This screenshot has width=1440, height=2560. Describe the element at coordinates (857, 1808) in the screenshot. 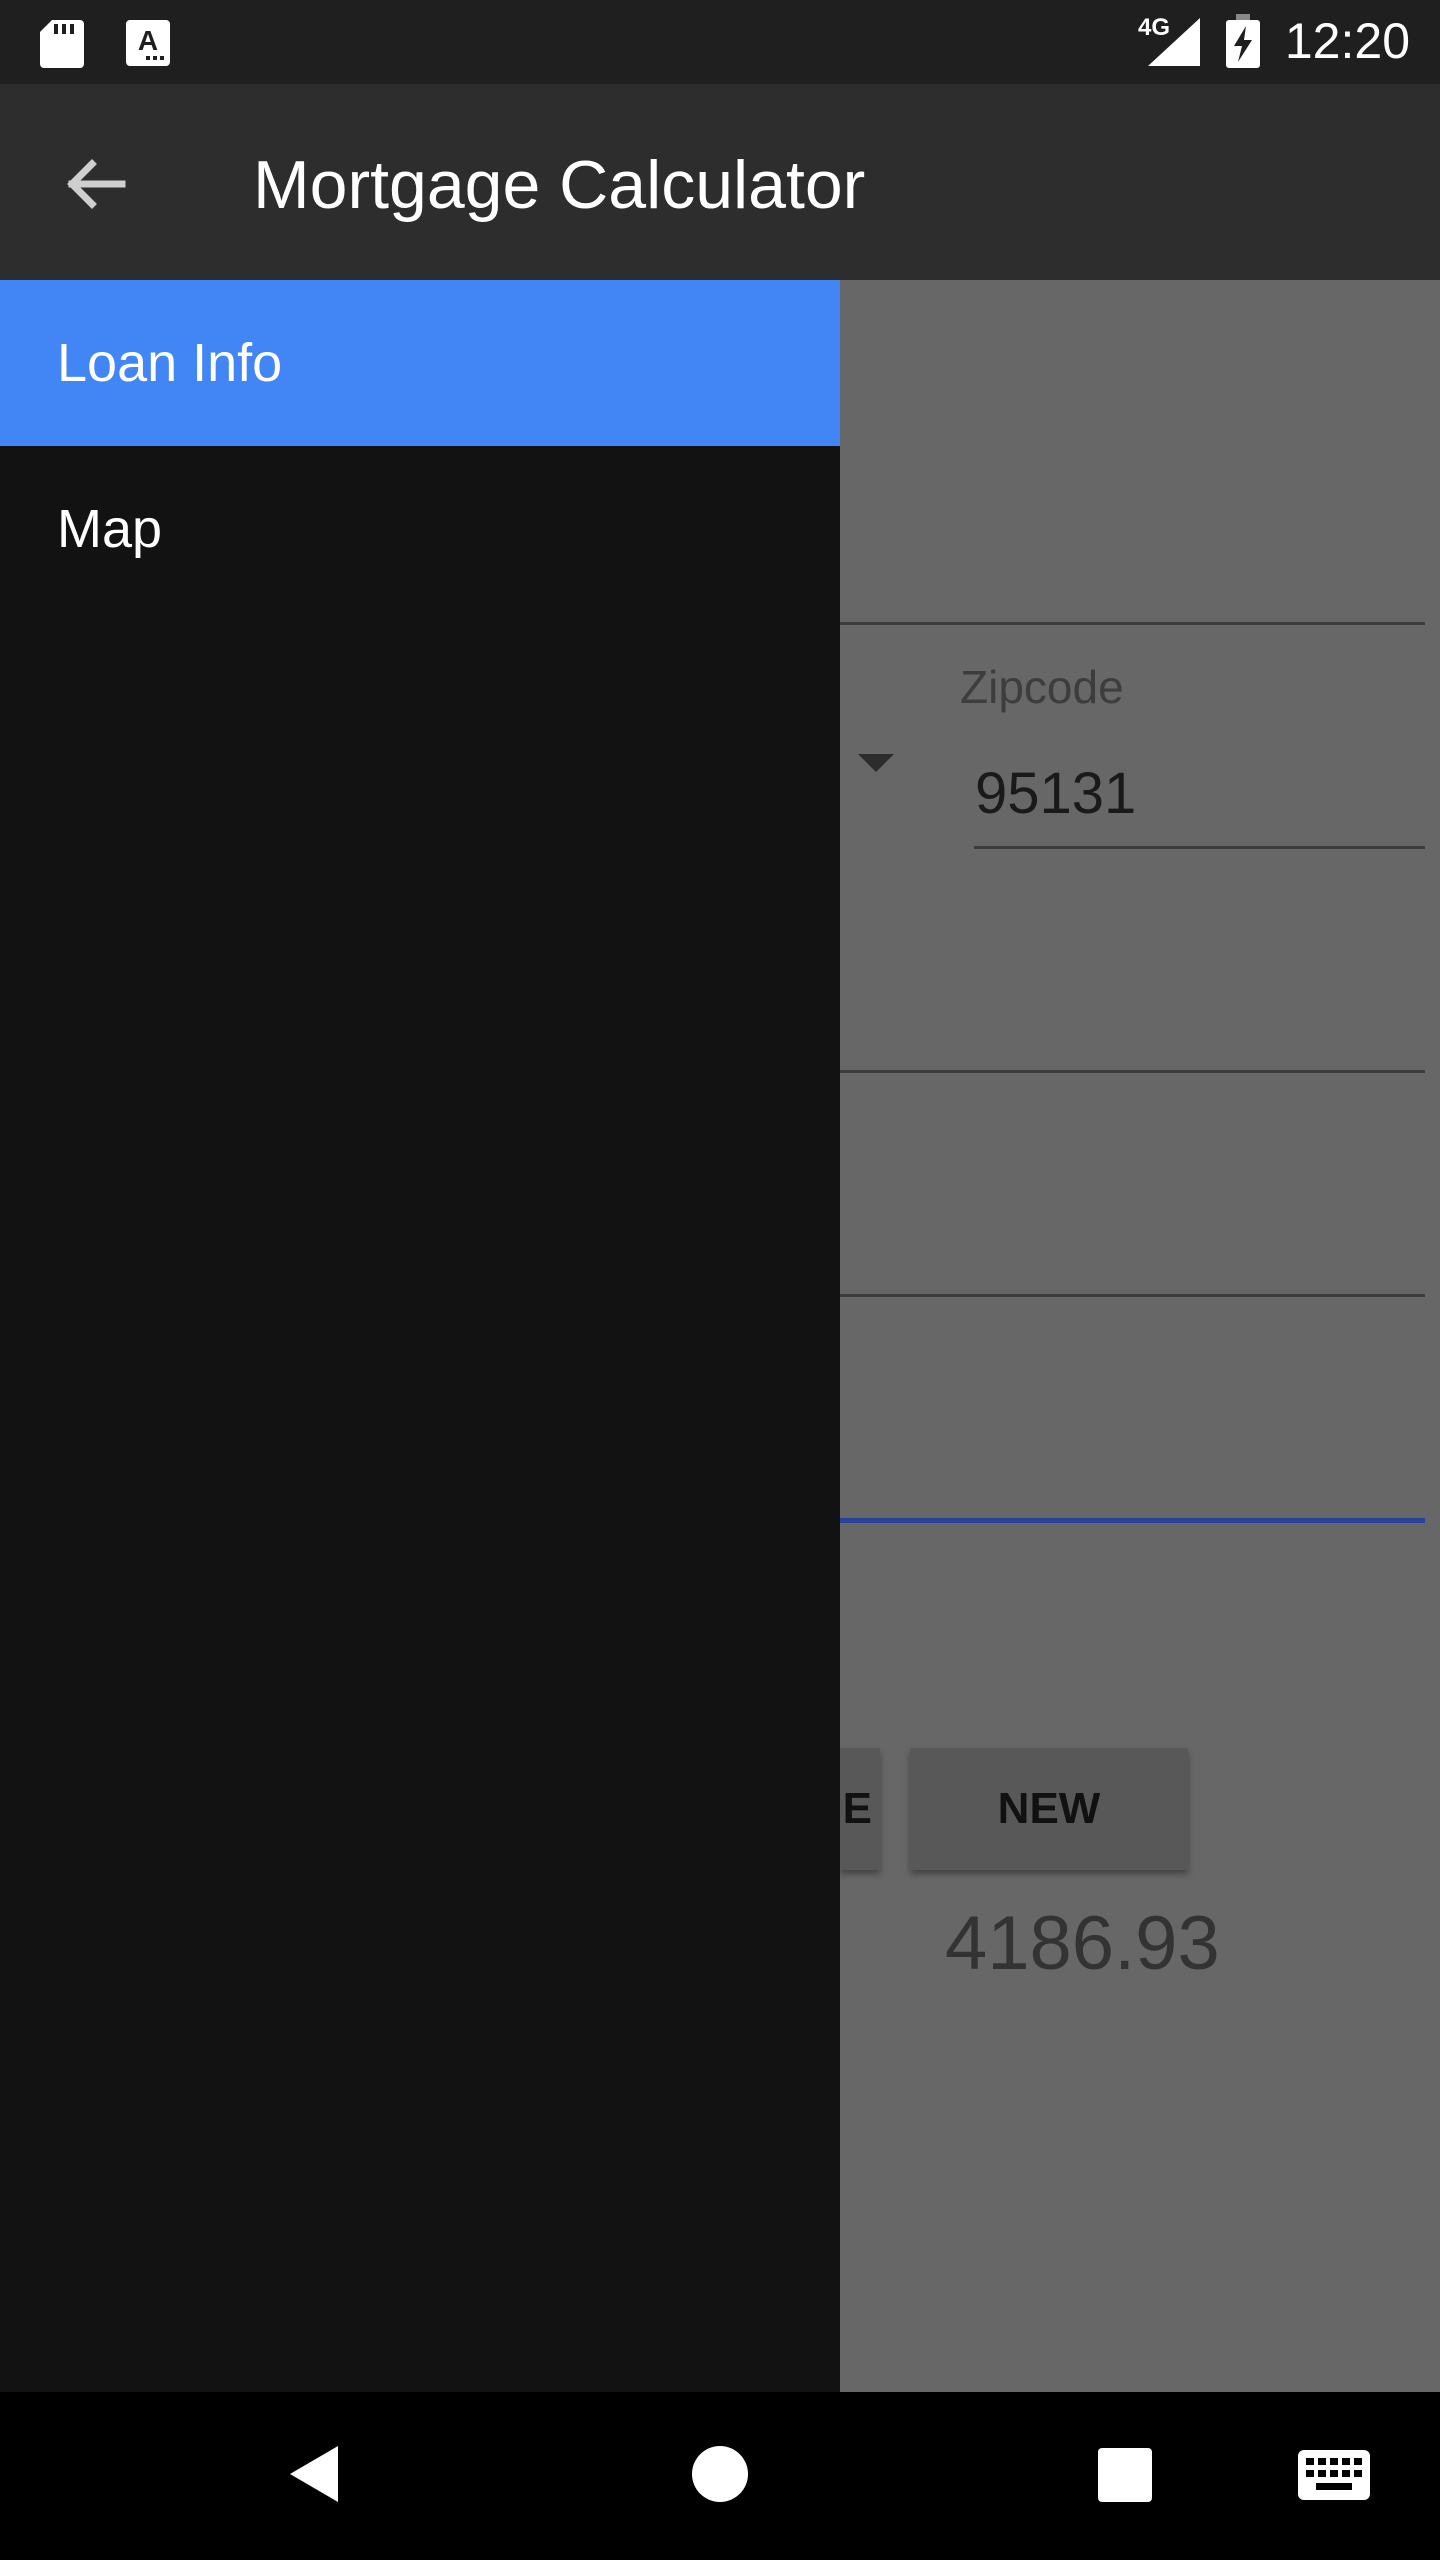

I see `save-button-label: E` at that location.